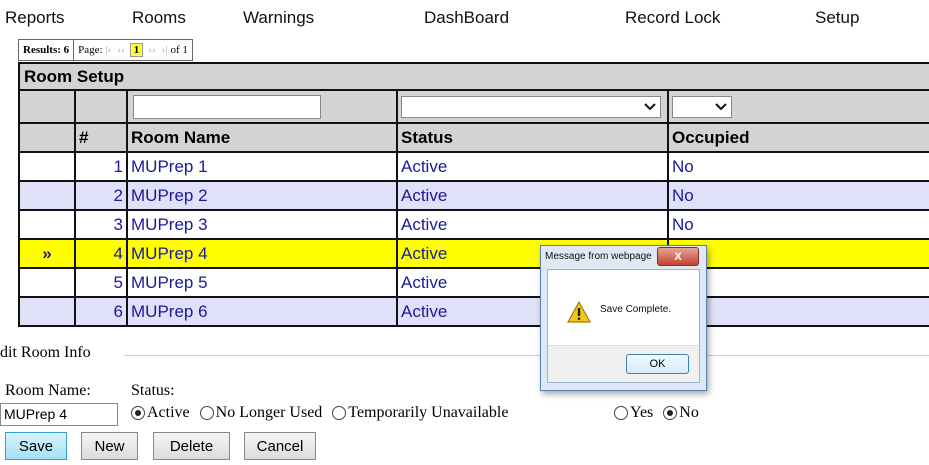 Image resolution: width=929 pixels, height=465 pixels. Describe the element at coordinates (48, 390) in the screenshot. I see `room-name-label: Room Name:` at that location.